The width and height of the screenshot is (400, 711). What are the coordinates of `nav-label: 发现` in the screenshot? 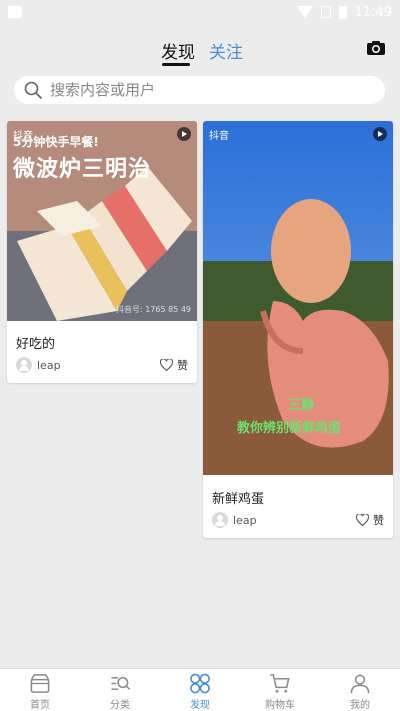 It's located at (200, 705).